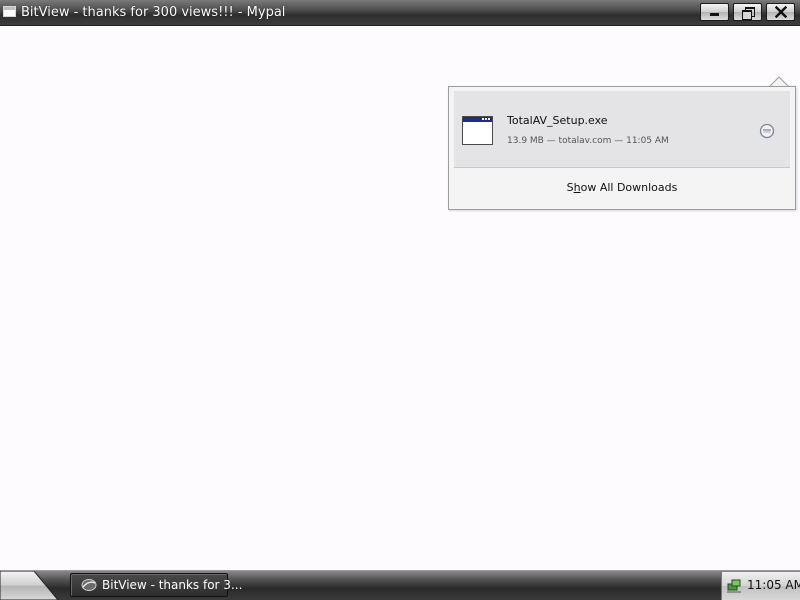 The image size is (800, 600). Describe the element at coordinates (30, 585) in the screenshot. I see `start-button` at that location.